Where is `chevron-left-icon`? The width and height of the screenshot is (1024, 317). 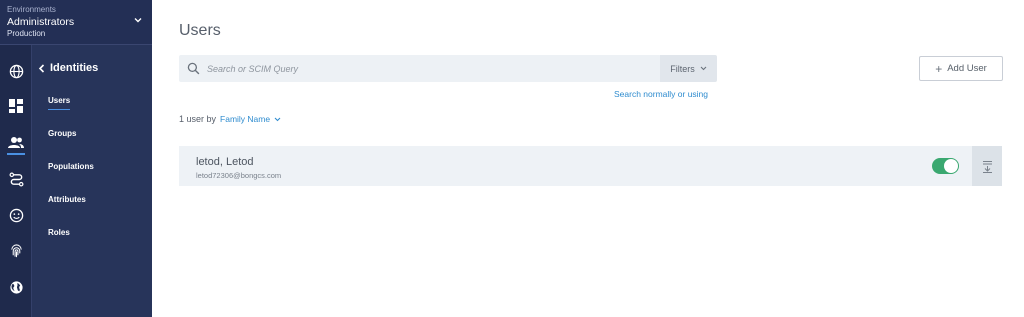
chevron-left-icon is located at coordinates (41, 68).